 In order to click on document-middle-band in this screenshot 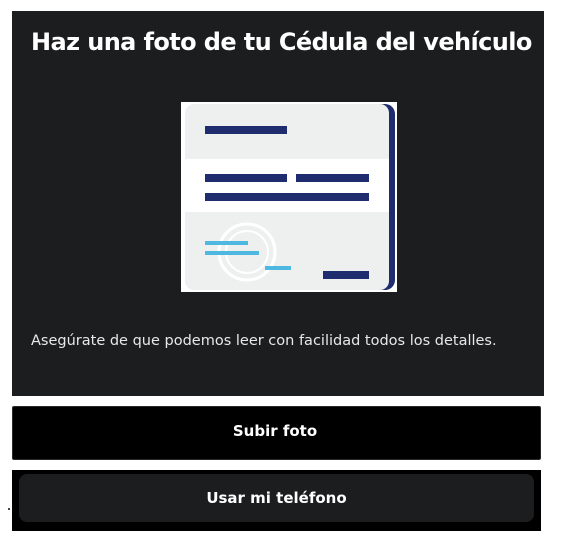, I will do `click(287, 185)`.